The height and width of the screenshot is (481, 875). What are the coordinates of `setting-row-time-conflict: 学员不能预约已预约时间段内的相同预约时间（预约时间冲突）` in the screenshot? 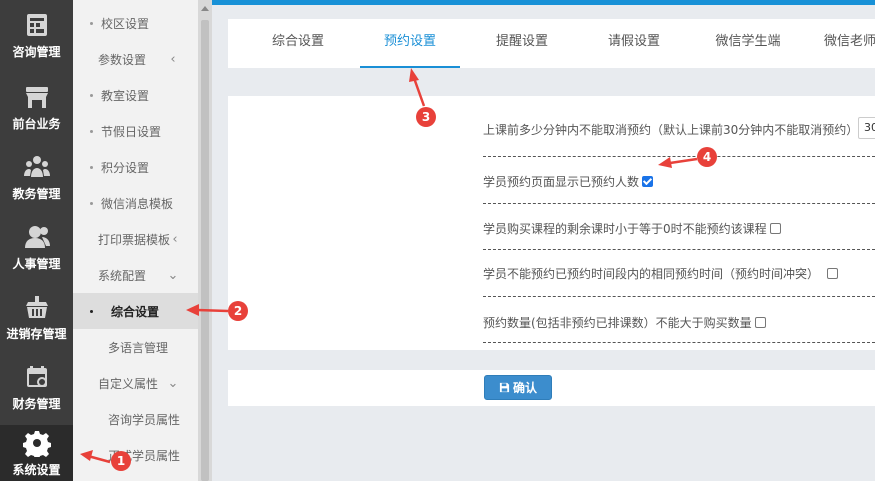 It's located at (679, 273).